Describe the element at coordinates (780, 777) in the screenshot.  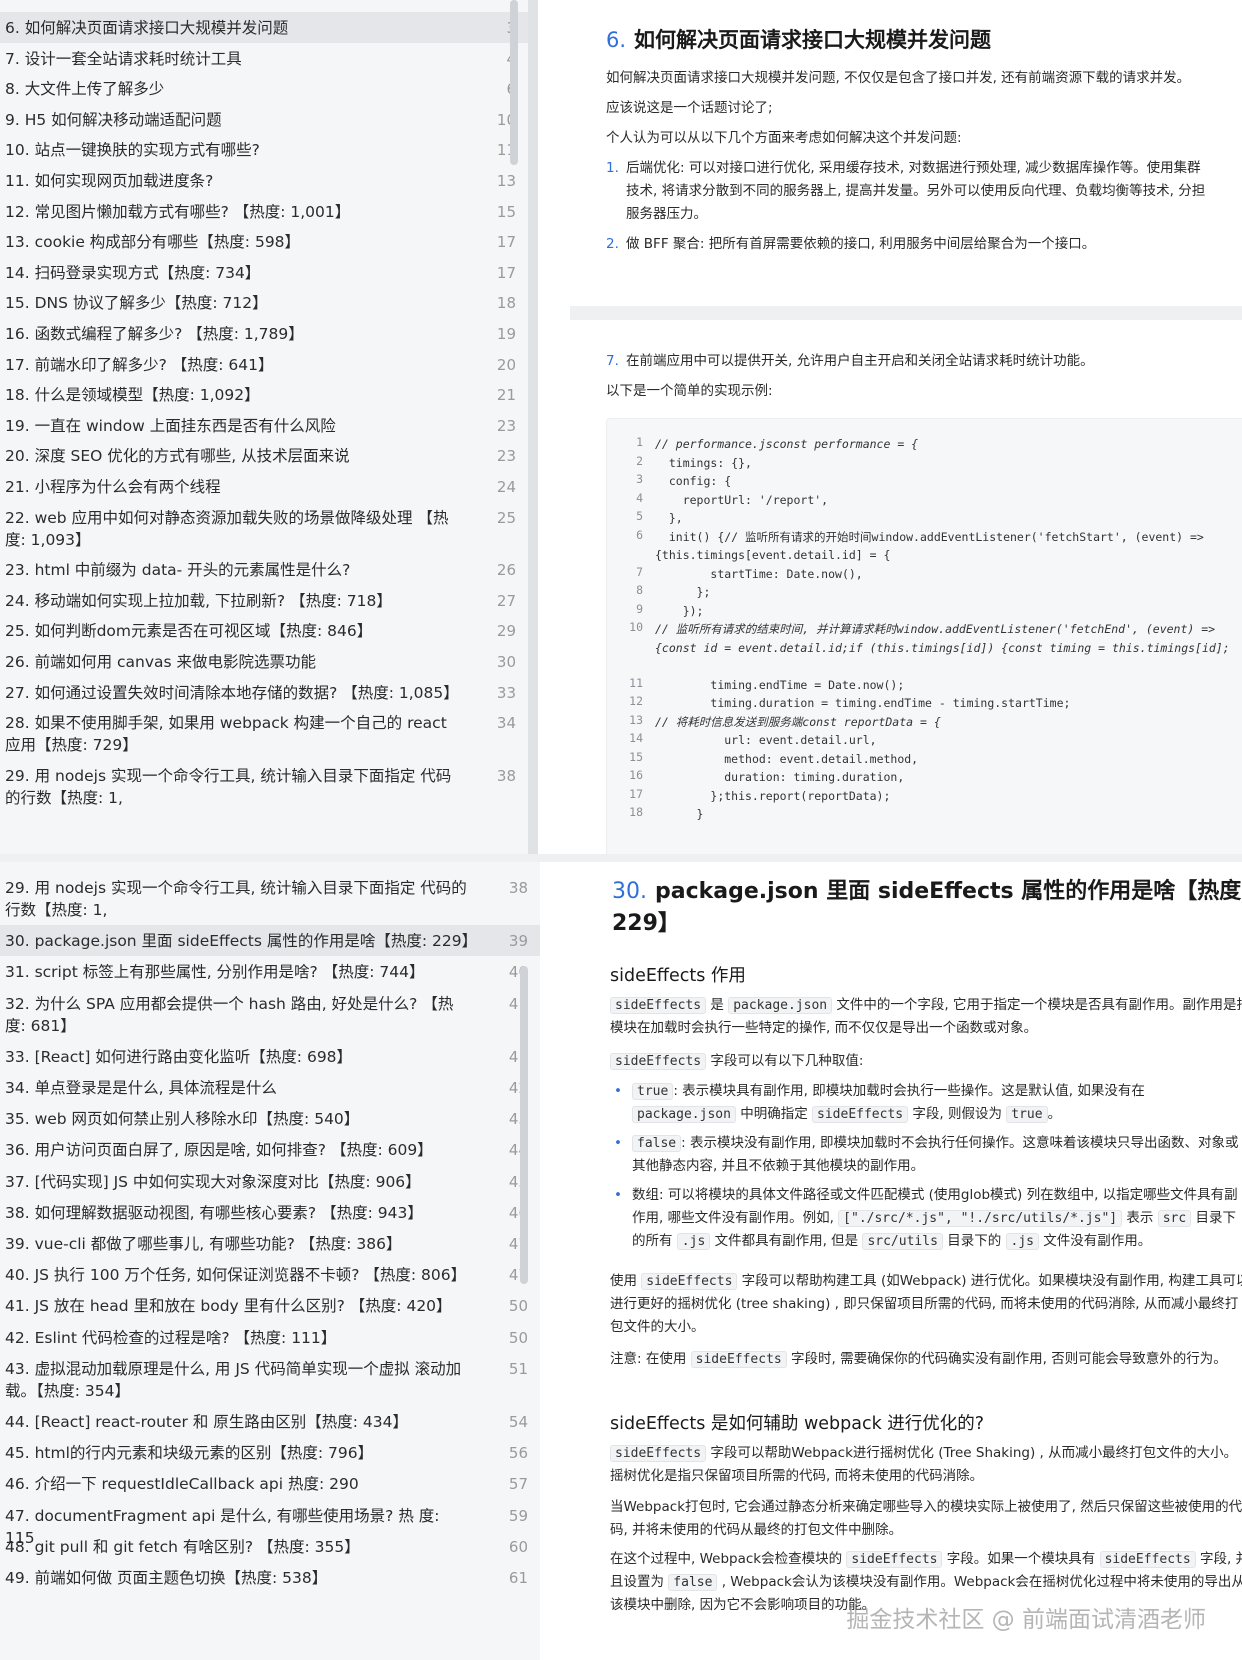
I see `code-text: duration: timing.duration,` at that location.